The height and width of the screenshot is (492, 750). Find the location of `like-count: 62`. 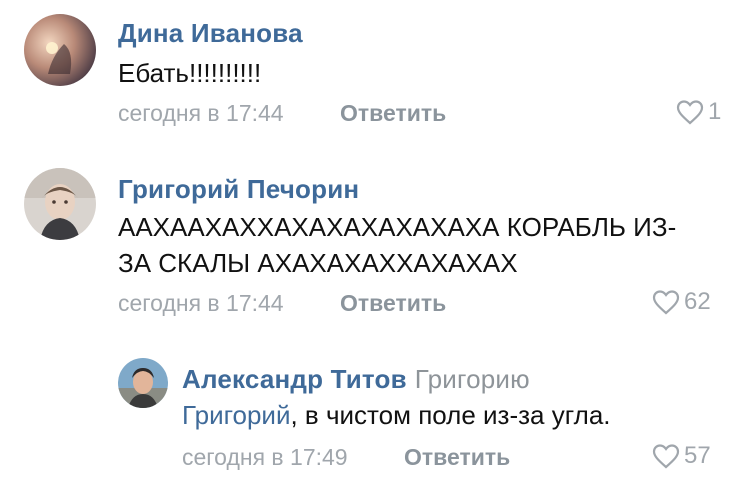

like-count: 62 is located at coordinates (697, 301).